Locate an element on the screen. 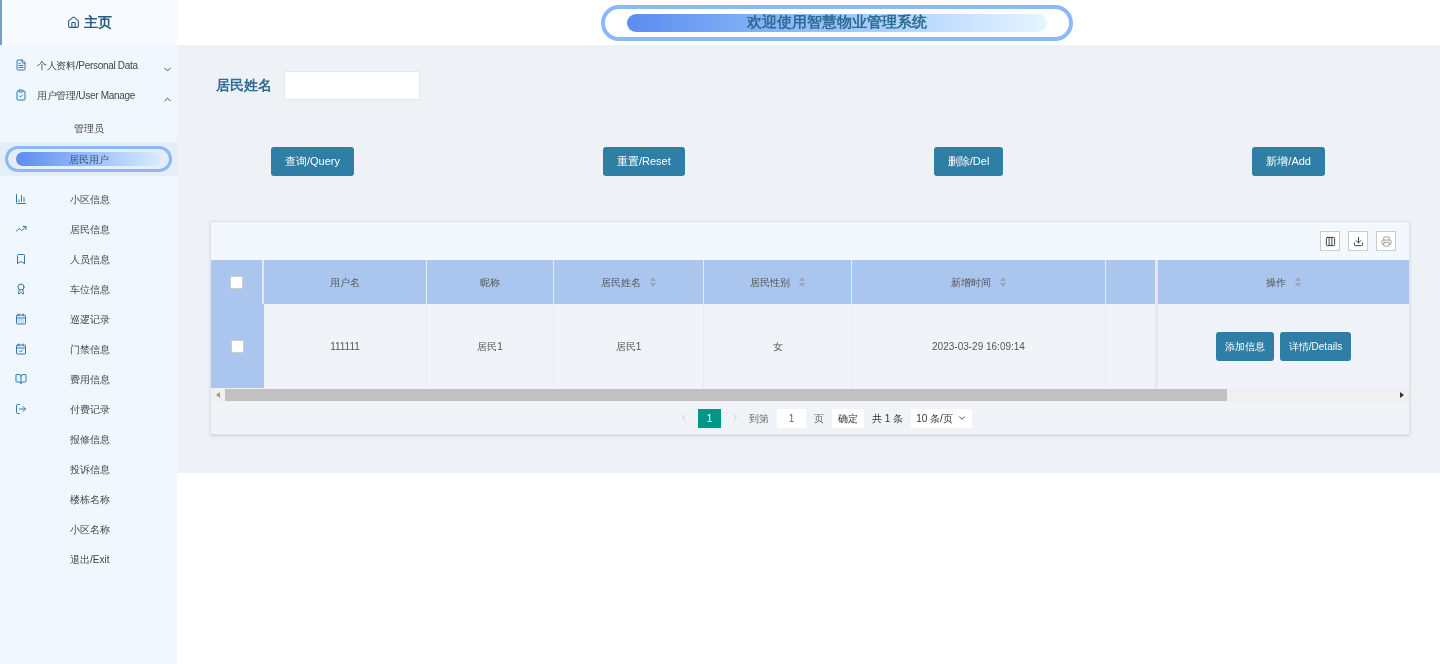 The height and width of the screenshot is (664, 1440). menu-item: 报修信息 is located at coordinates (88, 439).